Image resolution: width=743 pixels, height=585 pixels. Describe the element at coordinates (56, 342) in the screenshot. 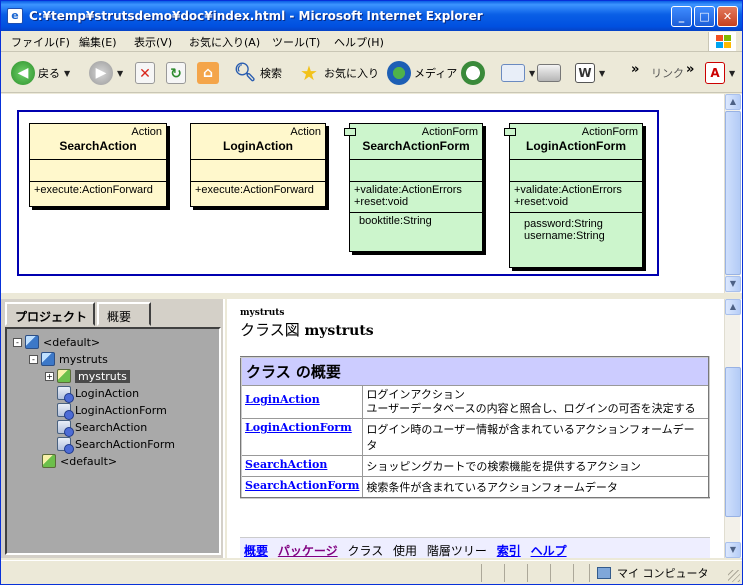

I see `tree-node-default-project: - <default>` at that location.